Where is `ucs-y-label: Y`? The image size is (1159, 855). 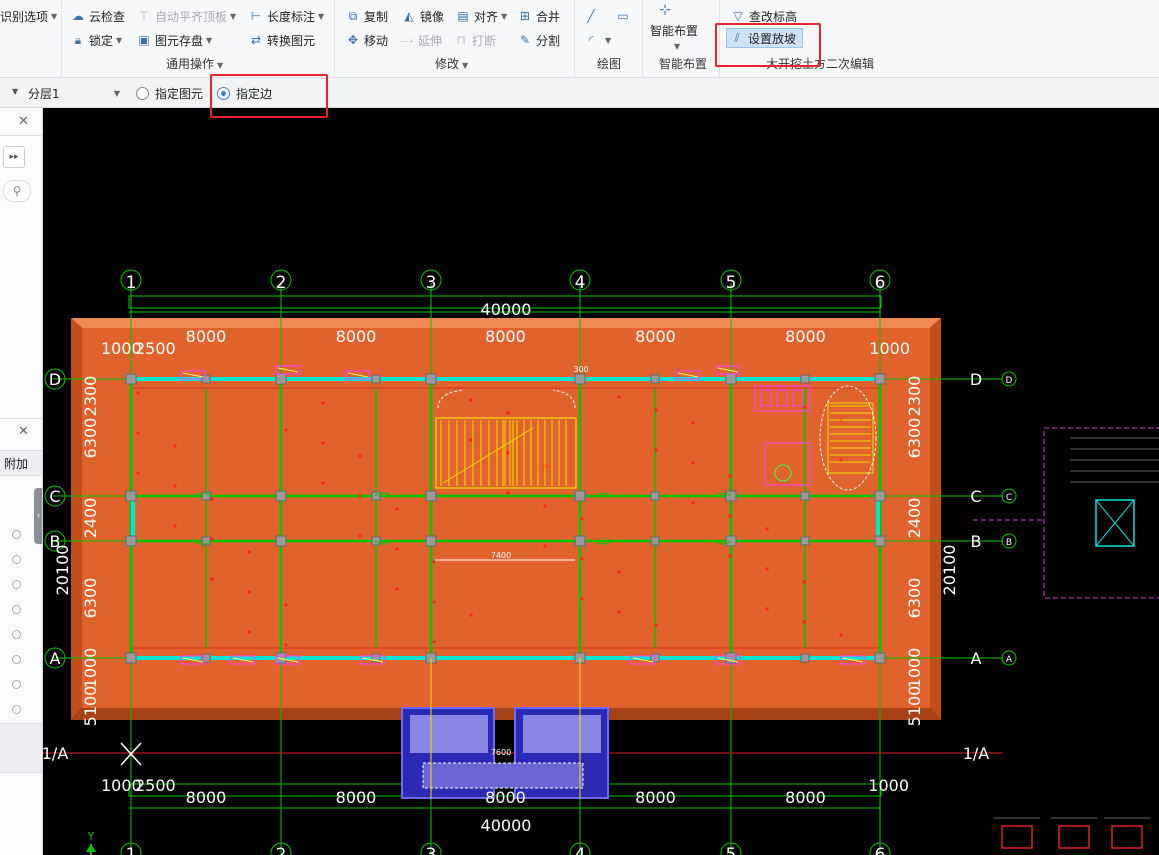 ucs-y-label: Y is located at coordinates (91, 836).